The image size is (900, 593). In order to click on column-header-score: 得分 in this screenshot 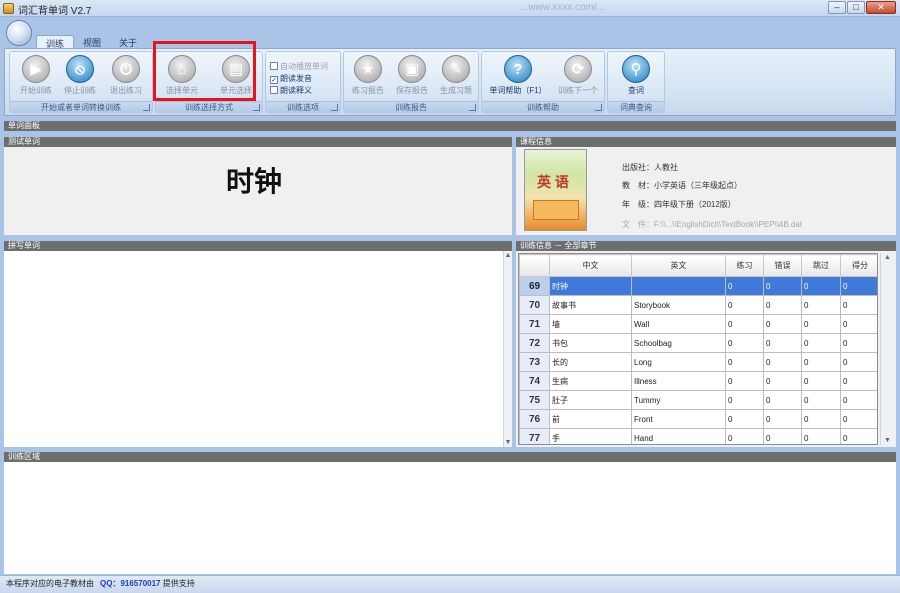, I will do `click(858, 265)`.